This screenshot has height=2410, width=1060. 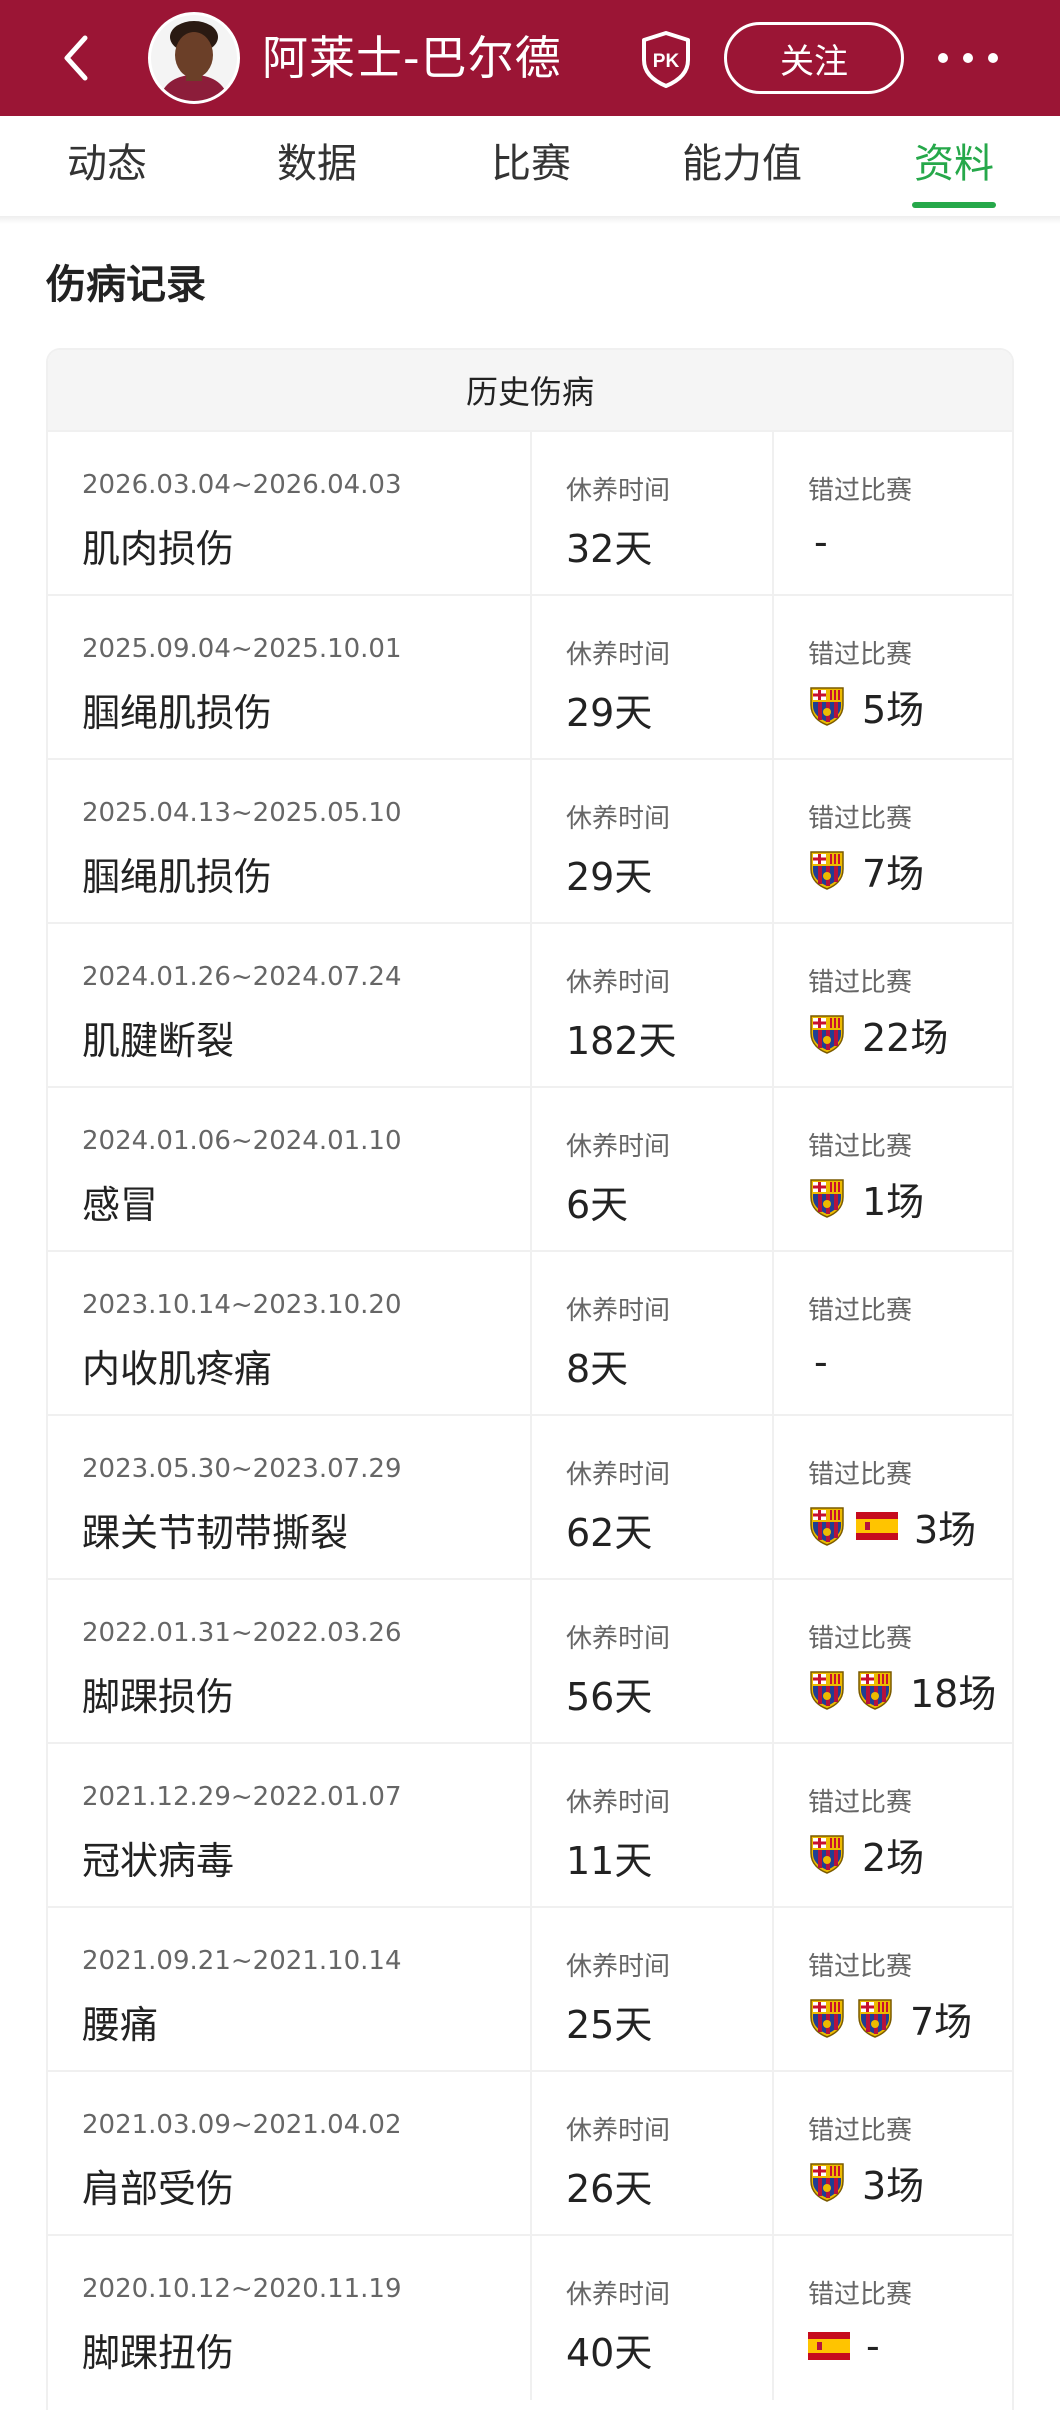 I want to click on pk-label: PK, so click(x=666, y=61).